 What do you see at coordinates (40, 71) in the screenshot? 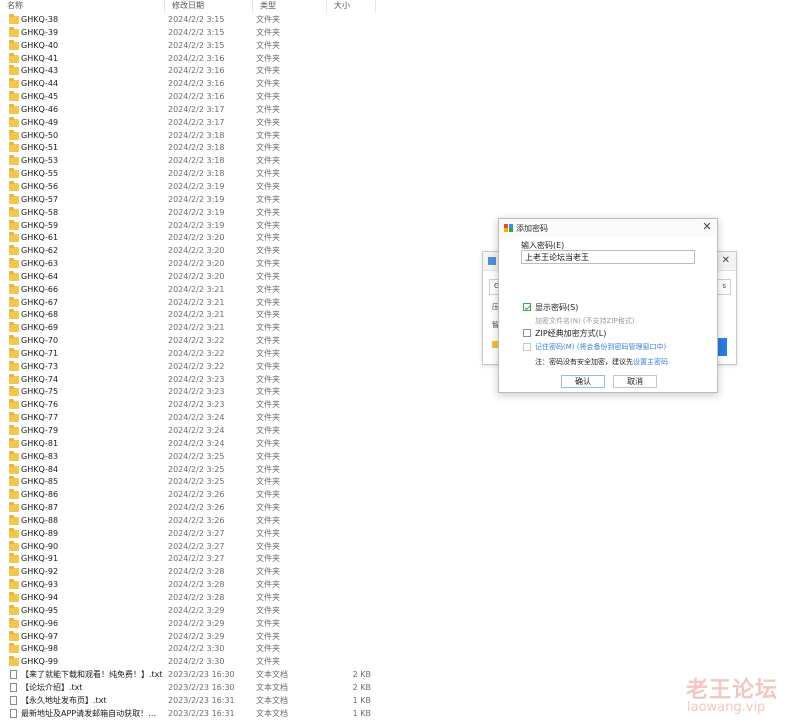
I see `file-name: GHKQ-43` at bounding box center [40, 71].